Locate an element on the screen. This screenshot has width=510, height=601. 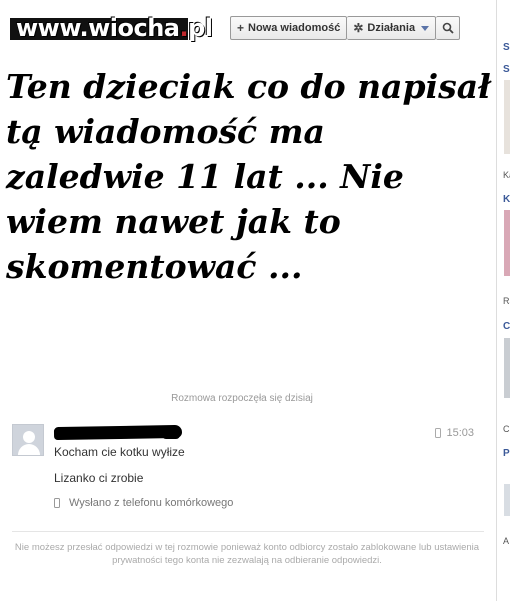
sent-via-label: Wysłano z telefonu komórkowego is located at coordinates (151, 503).